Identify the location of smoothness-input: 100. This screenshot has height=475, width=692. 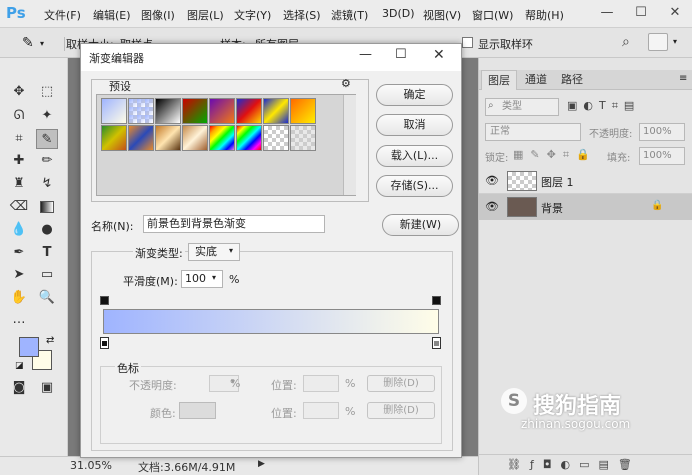
(202, 279).